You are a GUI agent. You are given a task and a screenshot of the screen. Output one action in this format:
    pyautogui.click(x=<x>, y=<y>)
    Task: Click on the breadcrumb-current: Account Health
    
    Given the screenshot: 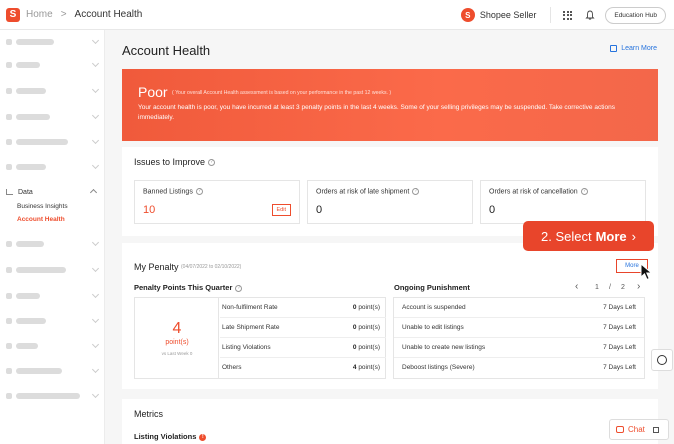 What is the action you would take?
    pyautogui.click(x=108, y=14)
    